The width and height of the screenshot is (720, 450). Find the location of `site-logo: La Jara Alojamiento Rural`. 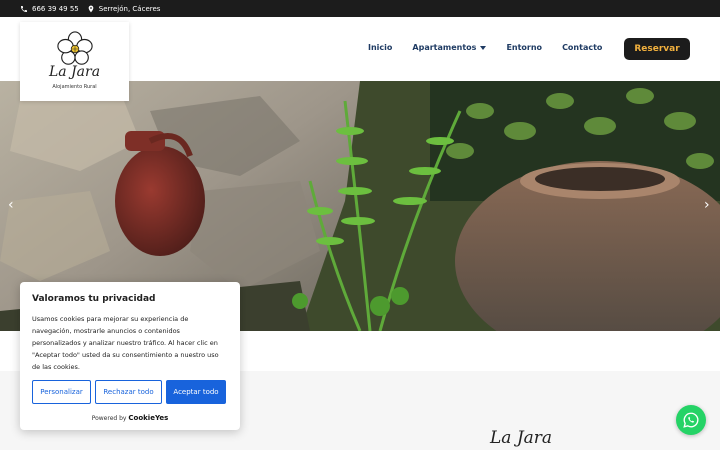

site-logo: La Jara Alojamiento Rural is located at coordinates (74, 61).